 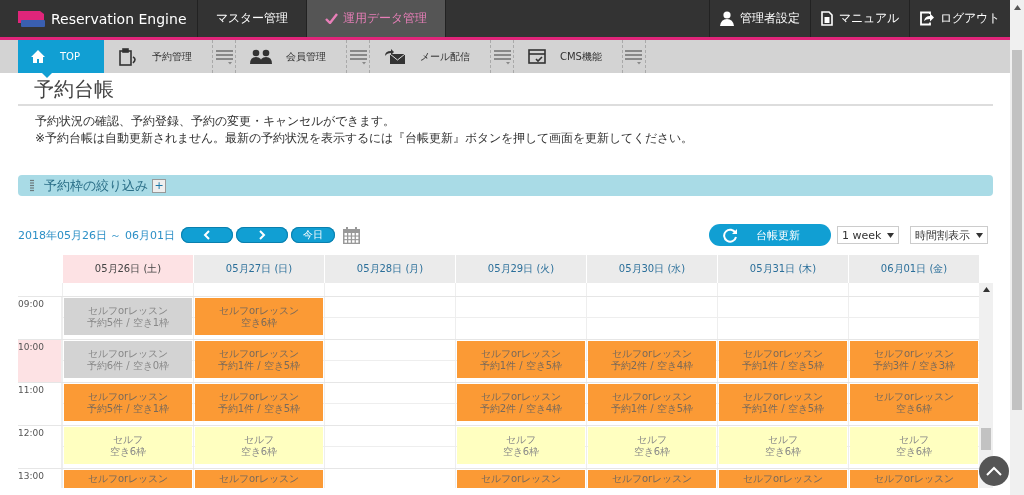 I want to click on chevron-left-icon, so click(x=207, y=235).